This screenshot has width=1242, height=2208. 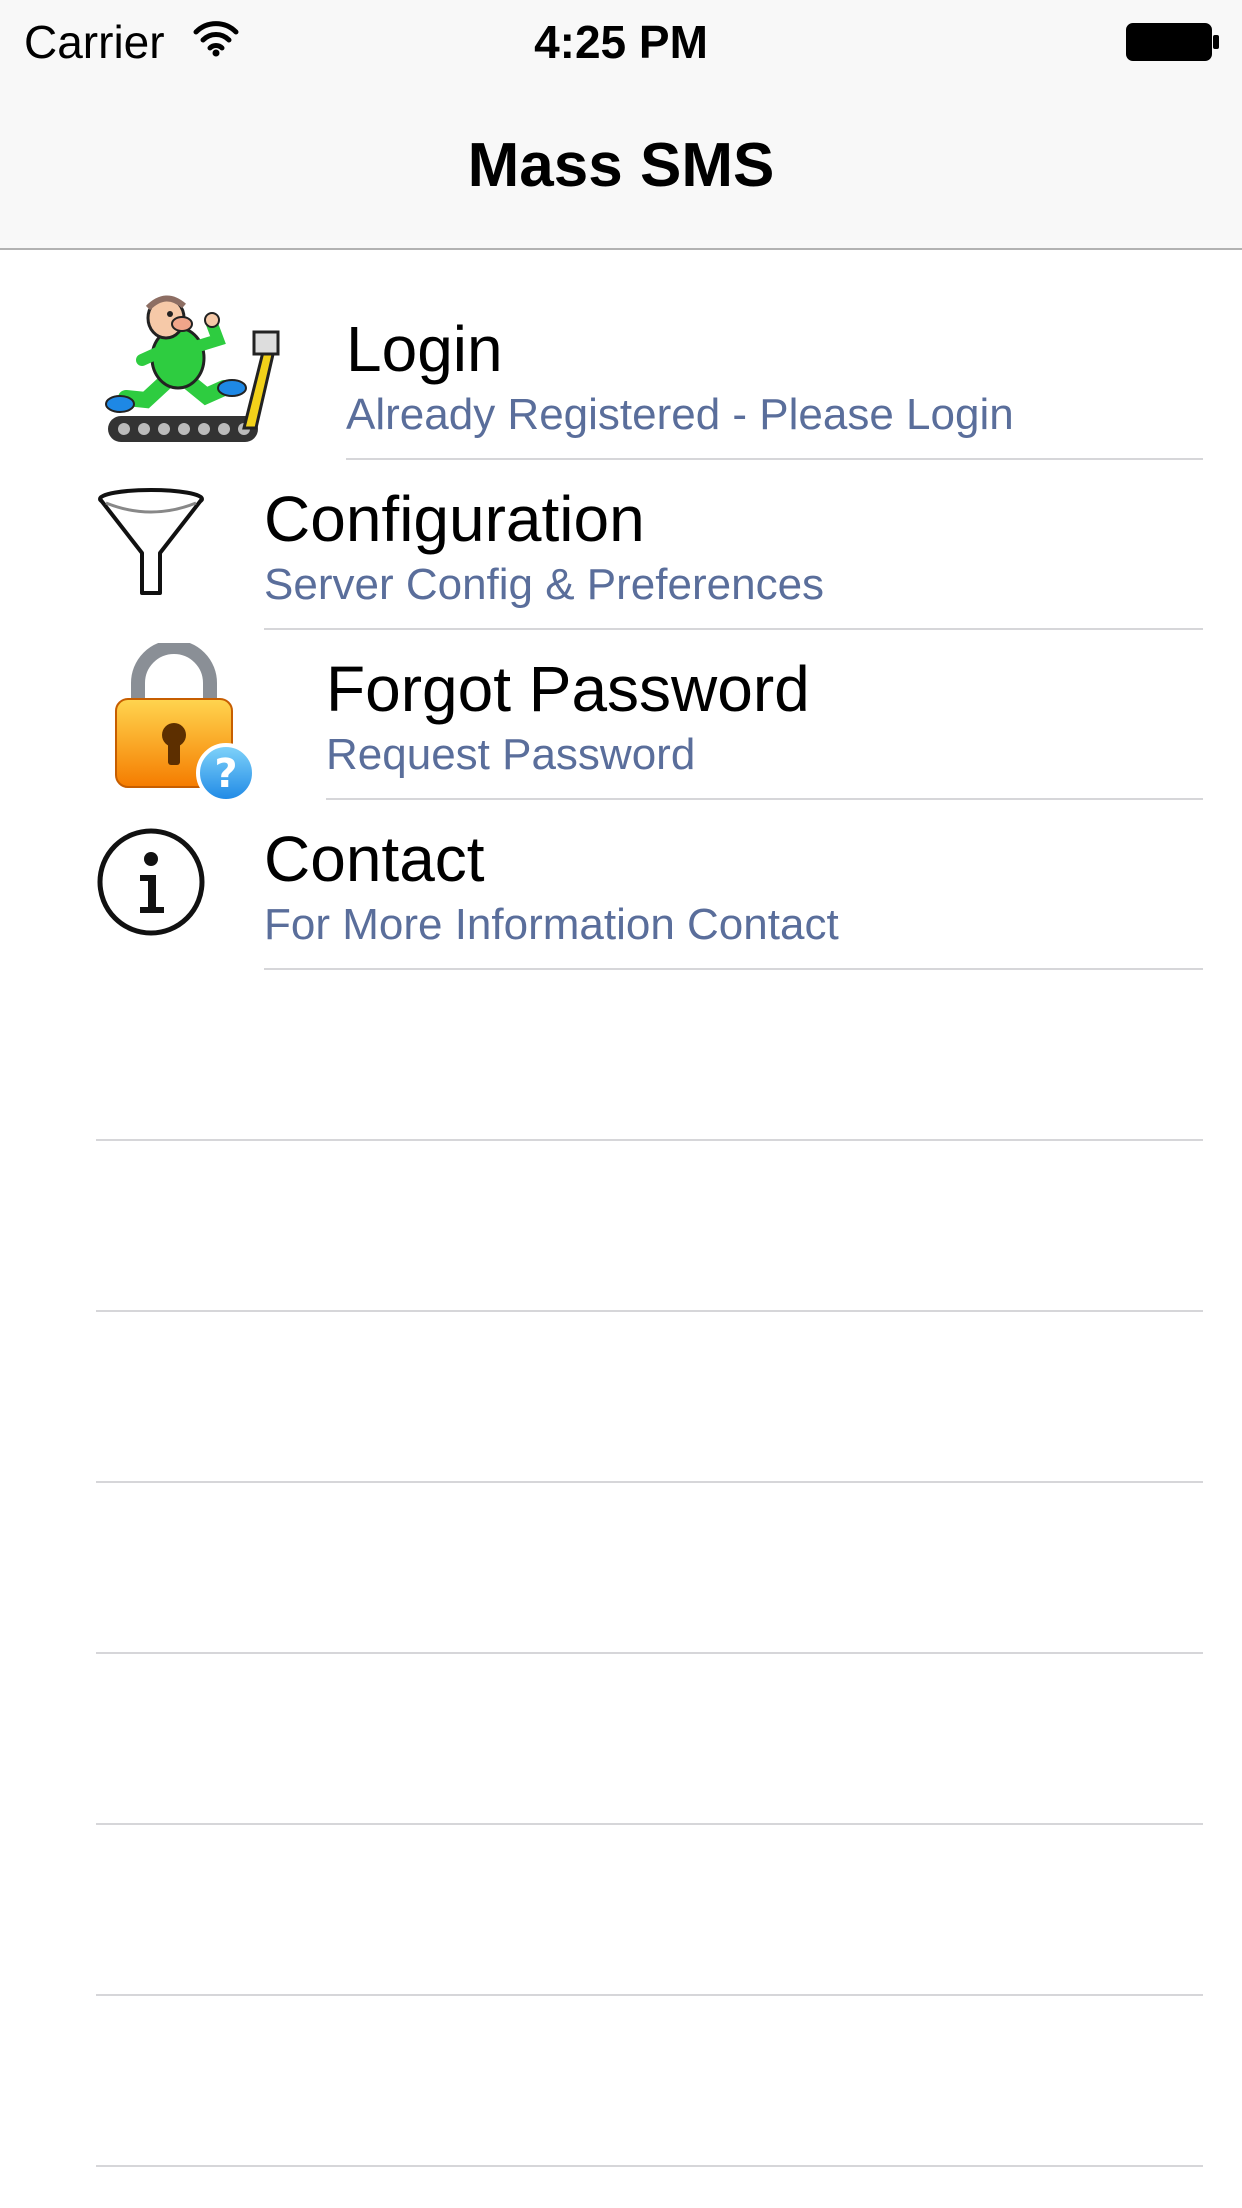 What do you see at coordinates (185, 723) in the screenshot?
I see `padlock-question-icon: ?` at bounding box center [185, 723].